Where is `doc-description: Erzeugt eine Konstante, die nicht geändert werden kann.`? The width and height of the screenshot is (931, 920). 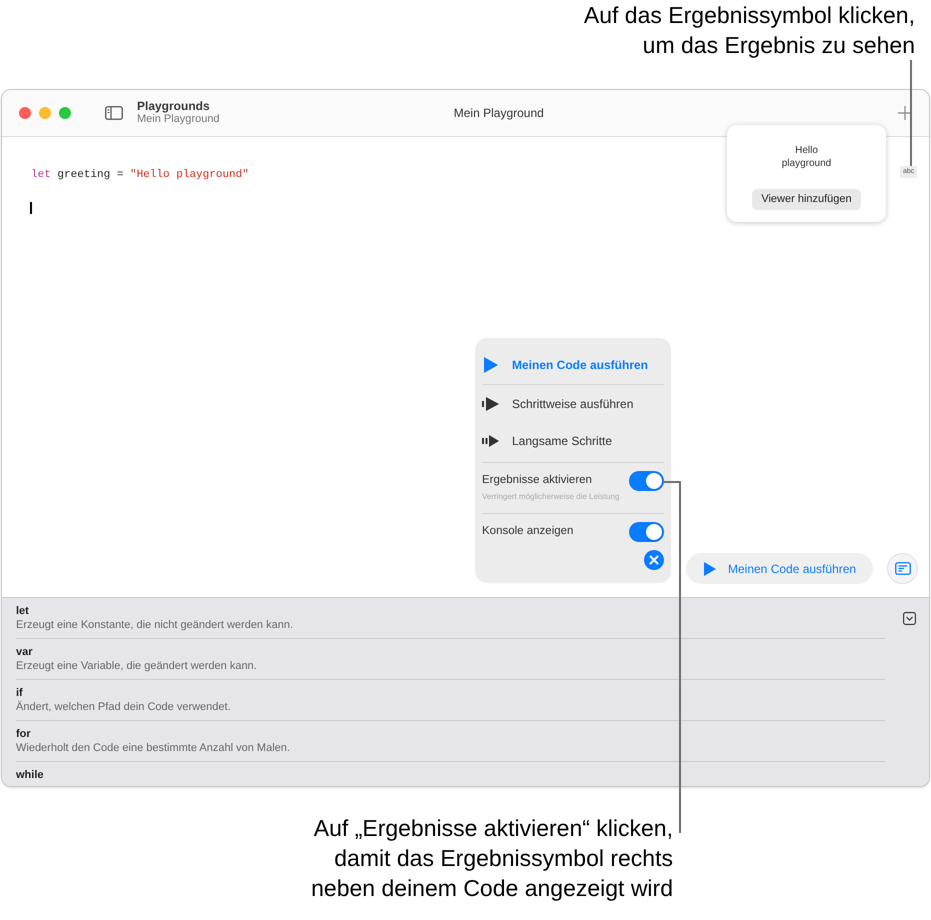 doc-description: Erzeugt eine Konstante, die nicht geändert werden kann. is located at coordinates (155, 625).